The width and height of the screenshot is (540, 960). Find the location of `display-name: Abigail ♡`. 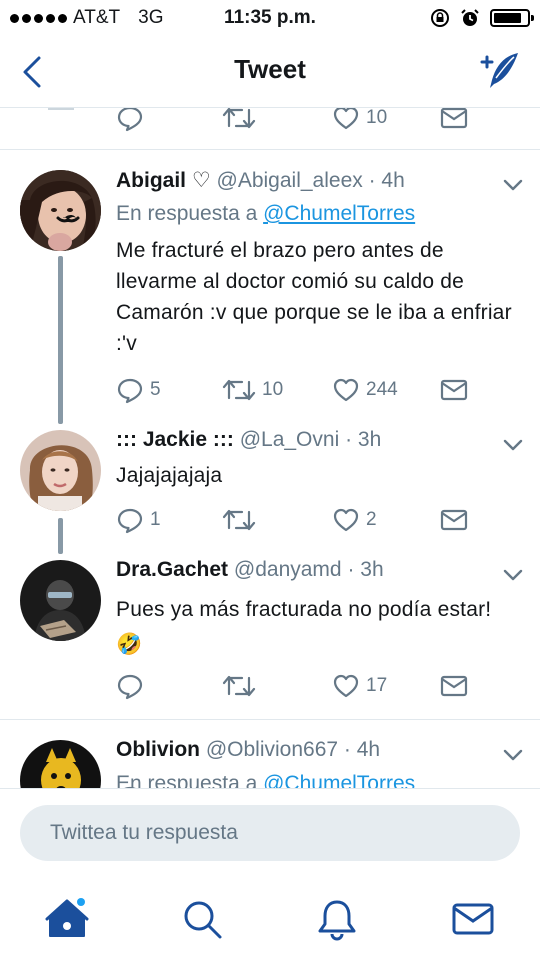

display-name: Abigail ♡ is located at coordinates (163, 180).